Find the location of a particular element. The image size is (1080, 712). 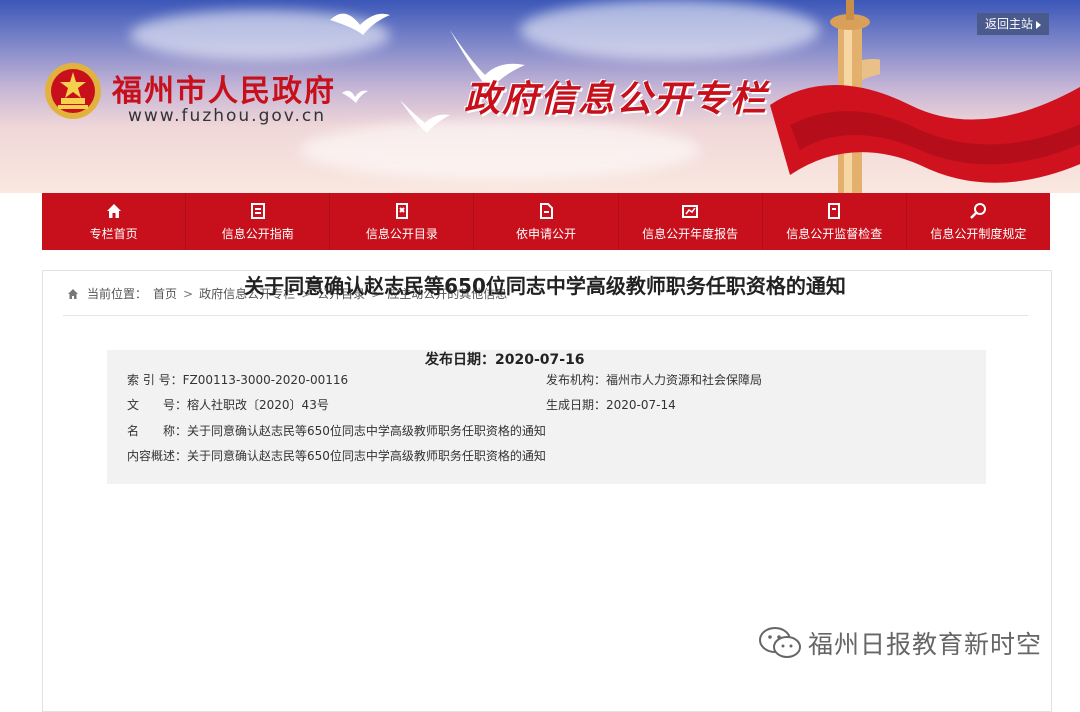

cloud-decoration is located at coordinates (500, 150).